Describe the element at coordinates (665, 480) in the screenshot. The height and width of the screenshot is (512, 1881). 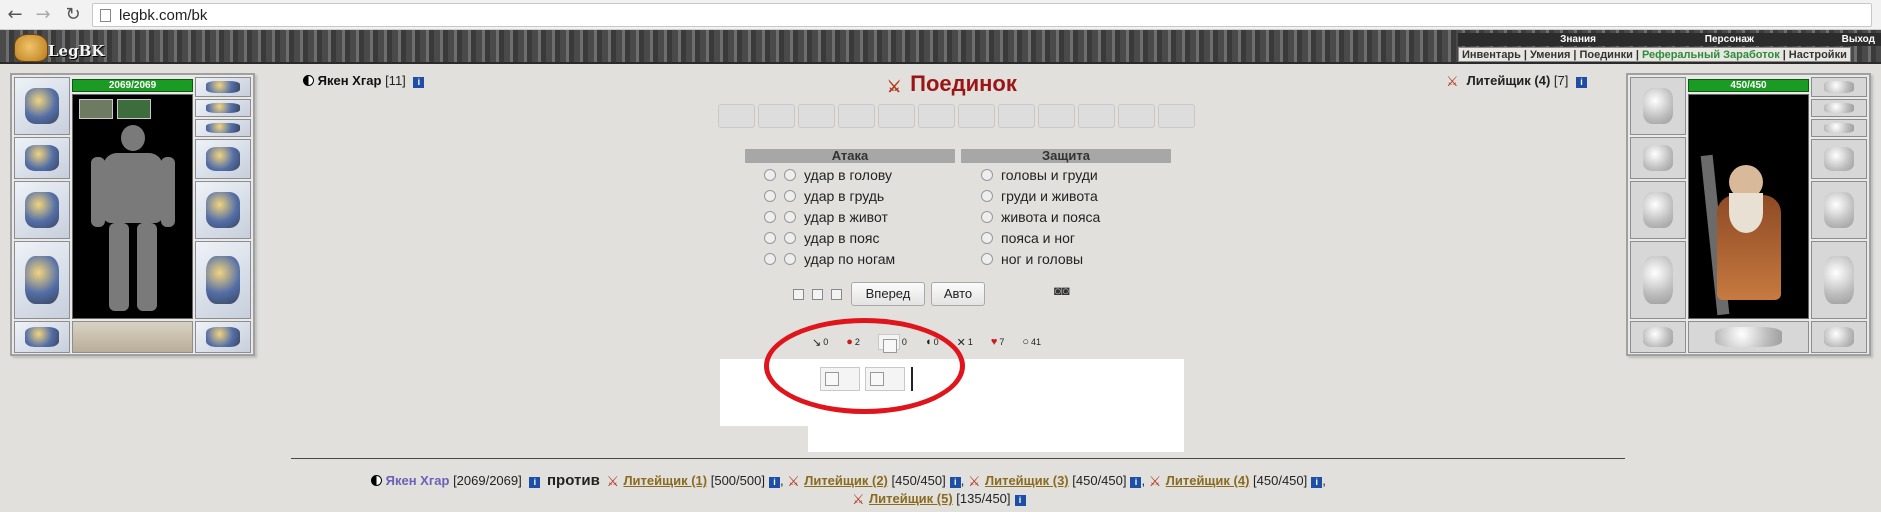
I see `enemy-link: Литейщик (1)` at that location.